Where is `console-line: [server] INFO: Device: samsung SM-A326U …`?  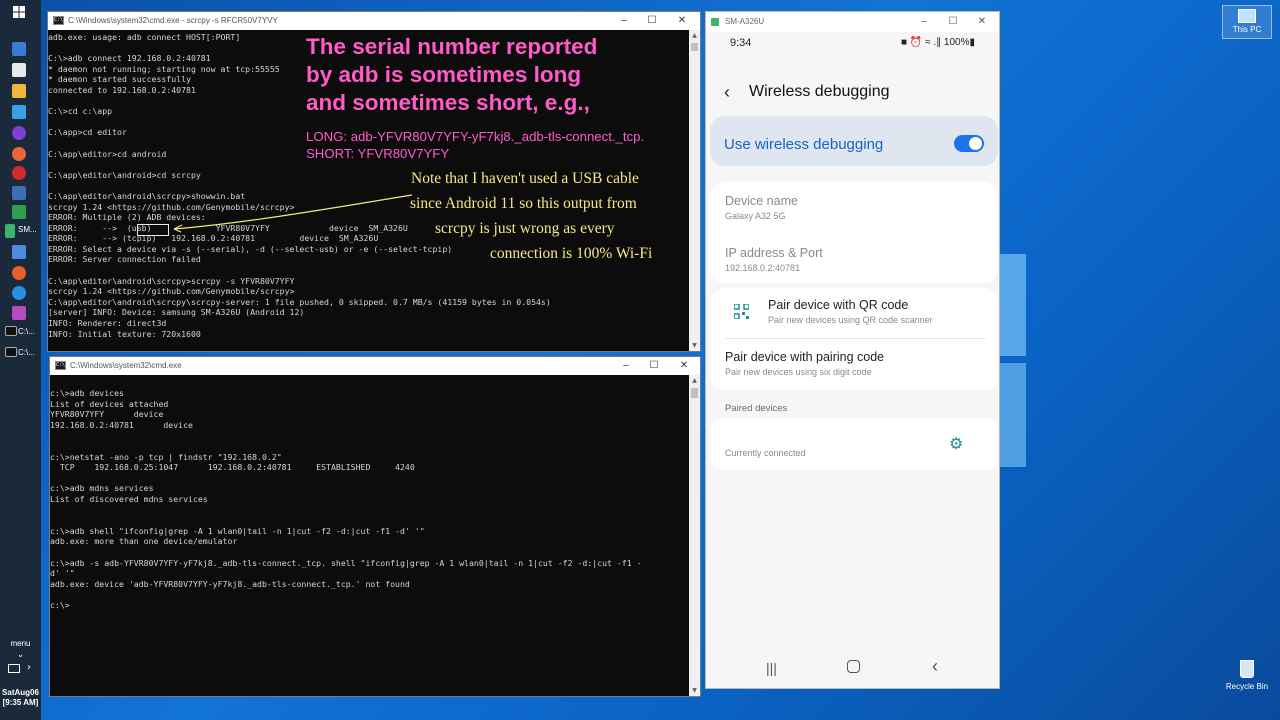
console-line: [server] INFO: Device: samsung SM-A326U … is located at coordinates (176, 312).